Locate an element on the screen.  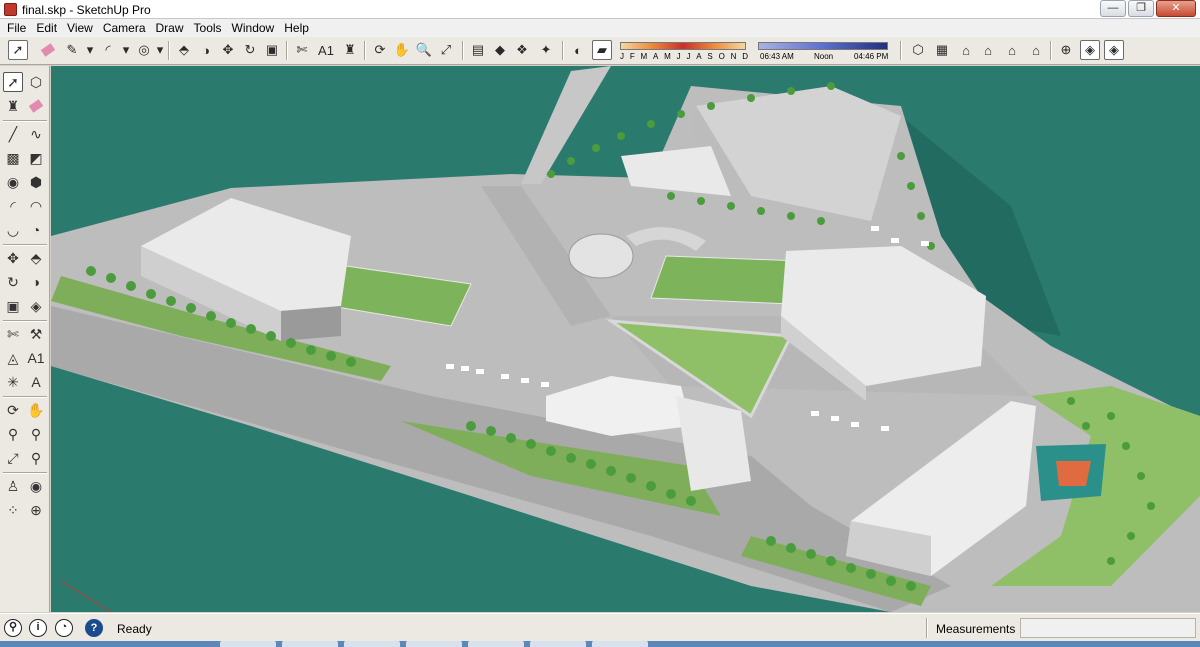
position-camera-icon: ♙ is located at coordinates (13, 486).